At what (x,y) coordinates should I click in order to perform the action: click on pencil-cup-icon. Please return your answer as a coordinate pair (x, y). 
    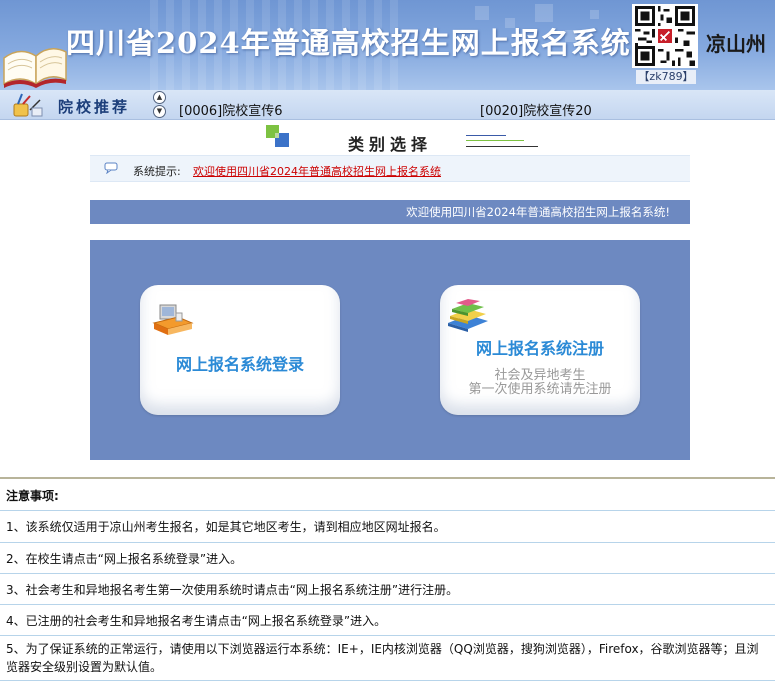
    Looking at the image, I should click on (28, 105).